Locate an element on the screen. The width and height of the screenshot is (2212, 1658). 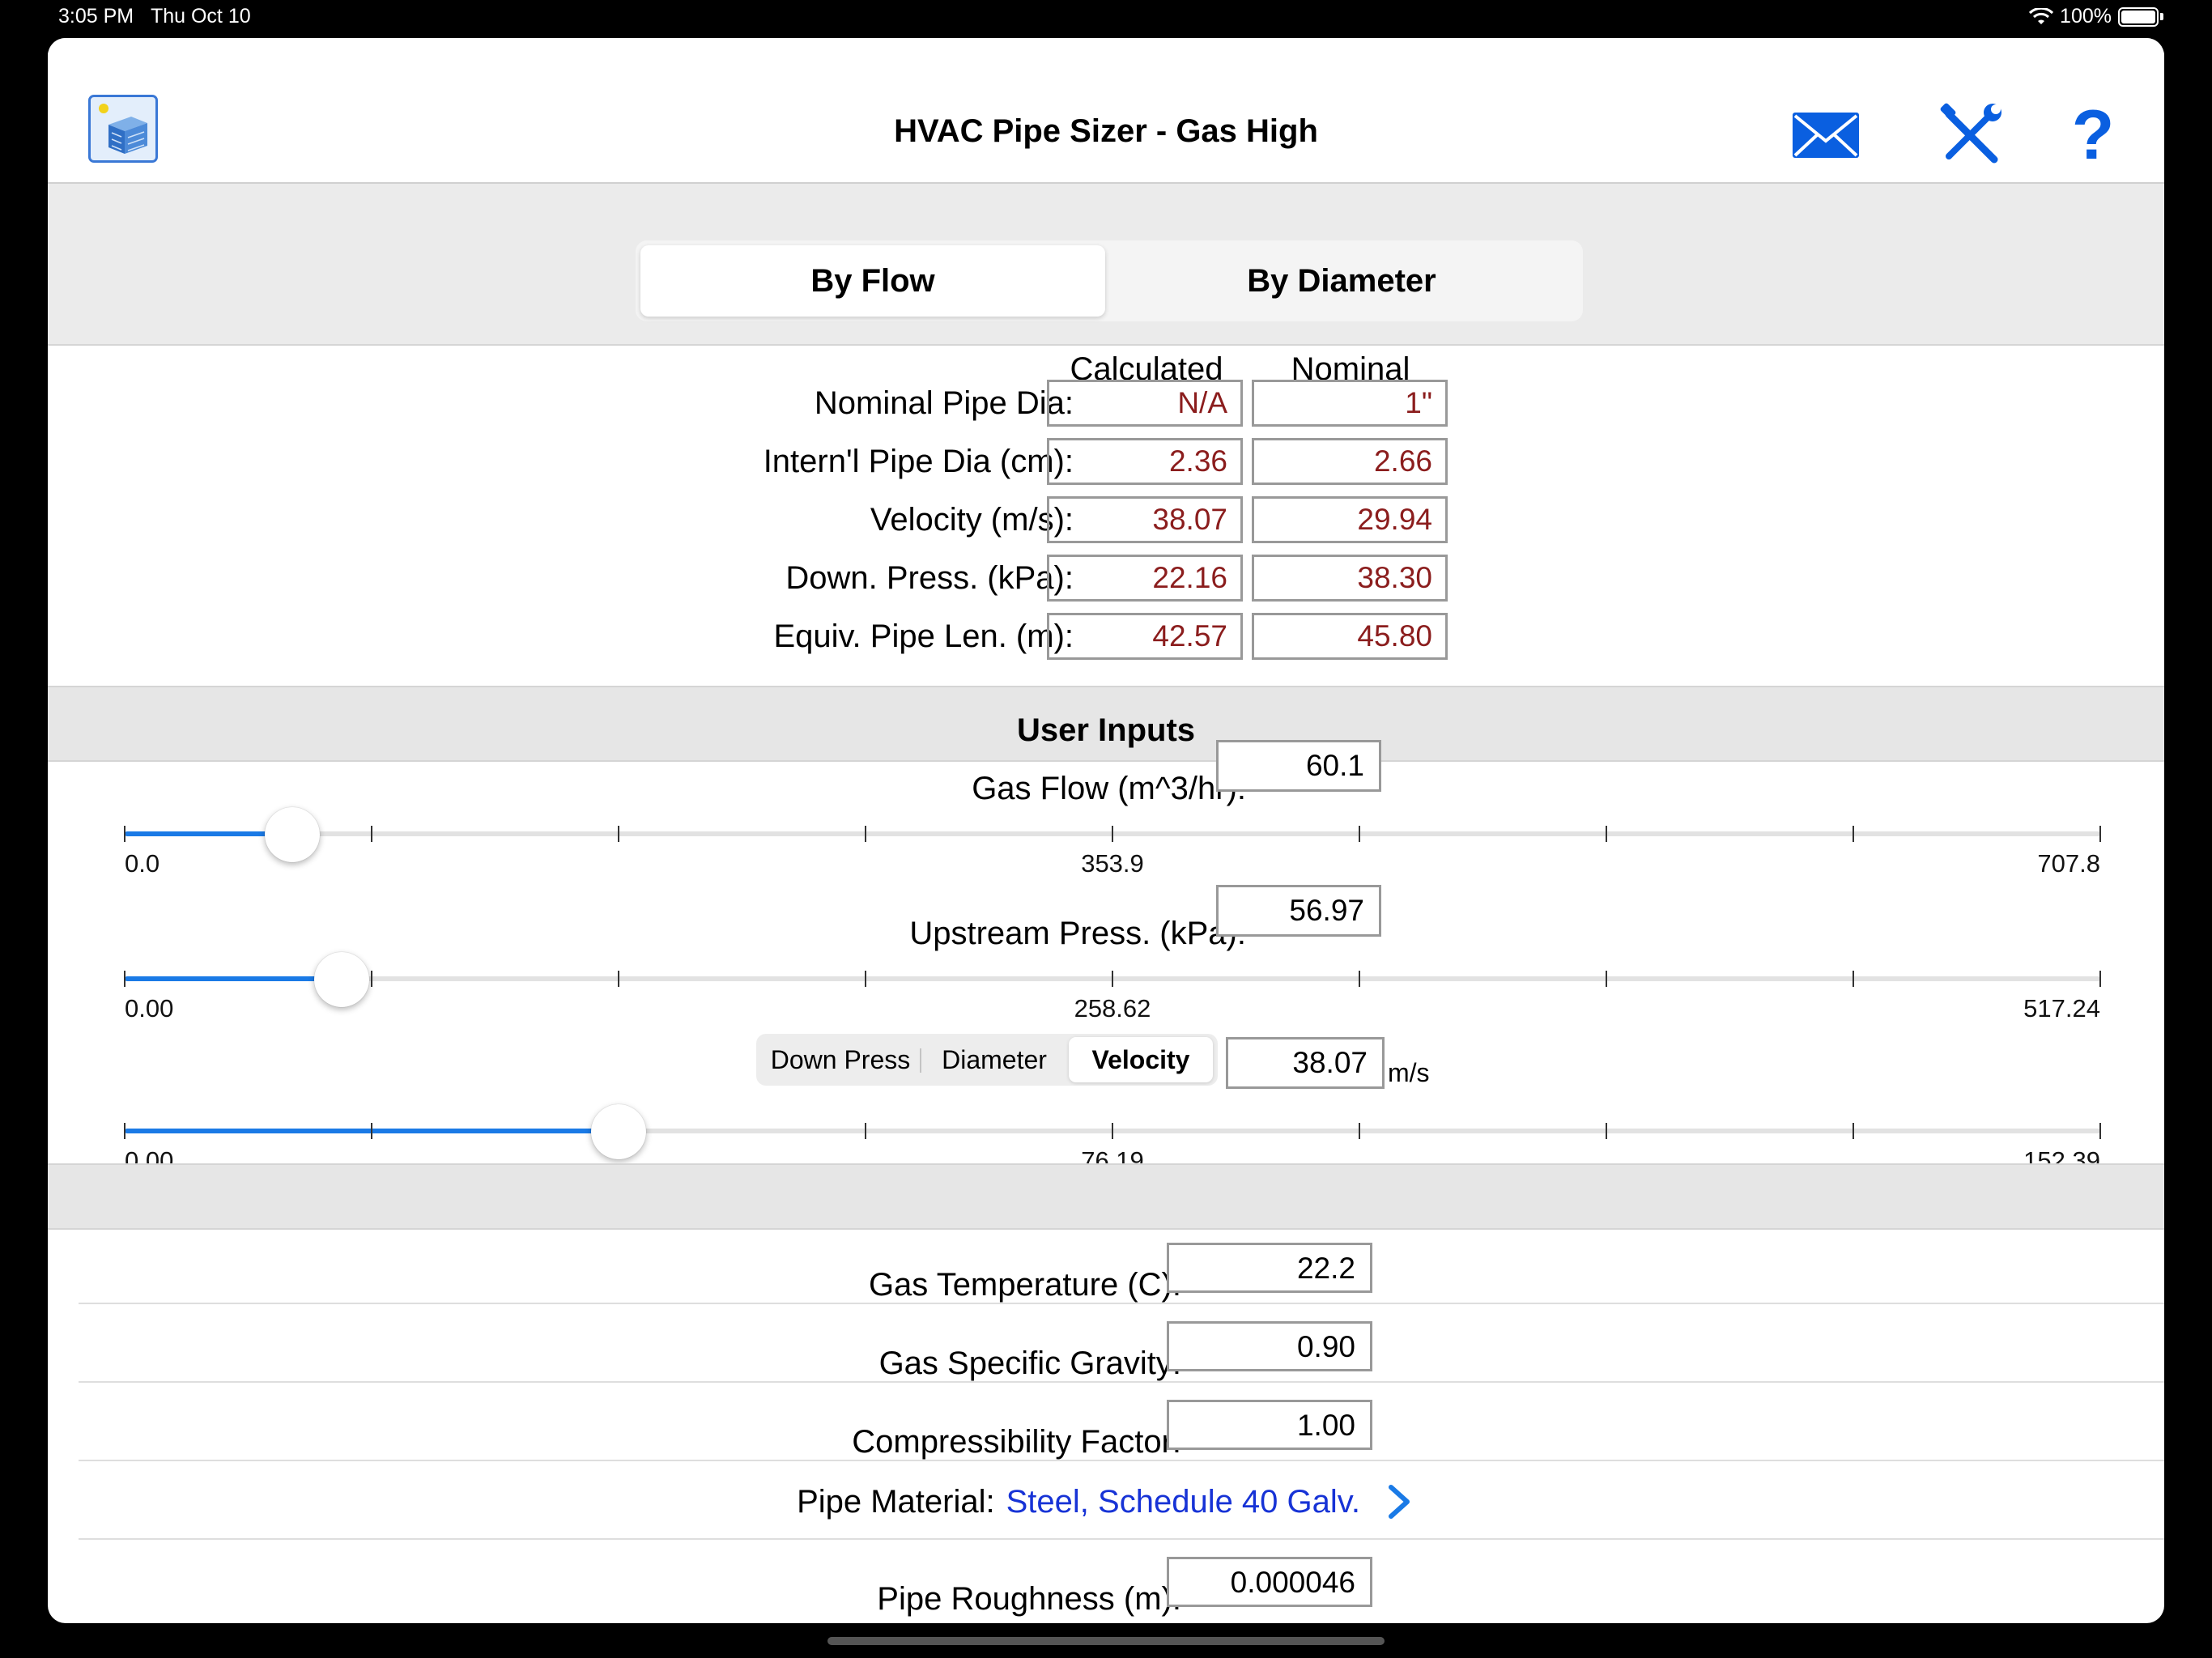
gas-flow-label: Gas Flow (m^3/hr): is located at coordinates (1109, 788).